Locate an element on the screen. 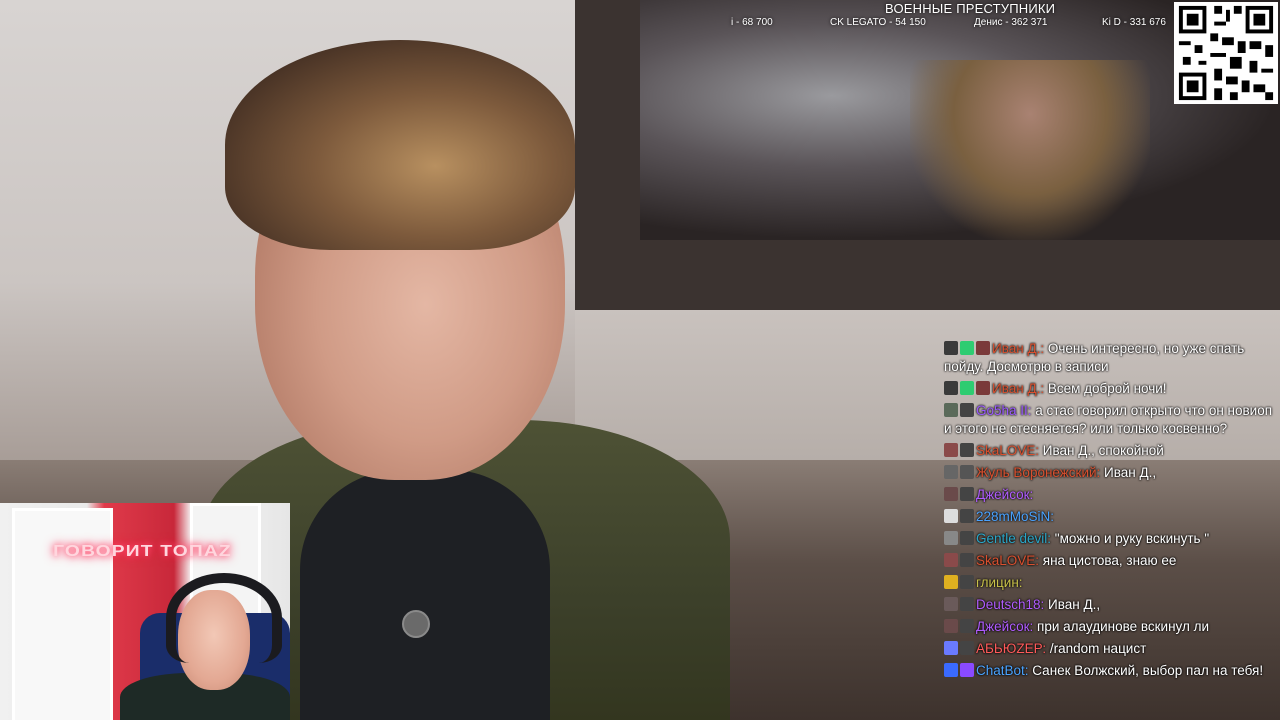 This screenshot has height=720, width=1280. chat-message: Джейсок: при алаудинове вскинул ли is located at coordinates (1109, 627).